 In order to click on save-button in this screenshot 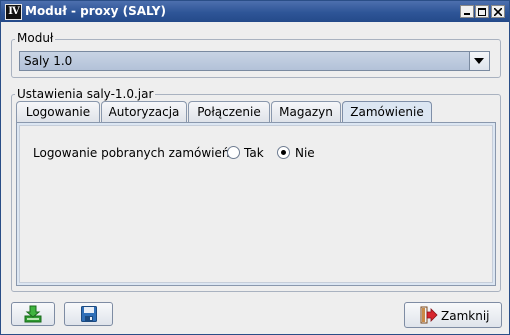, I will do `click(88, 314)`.